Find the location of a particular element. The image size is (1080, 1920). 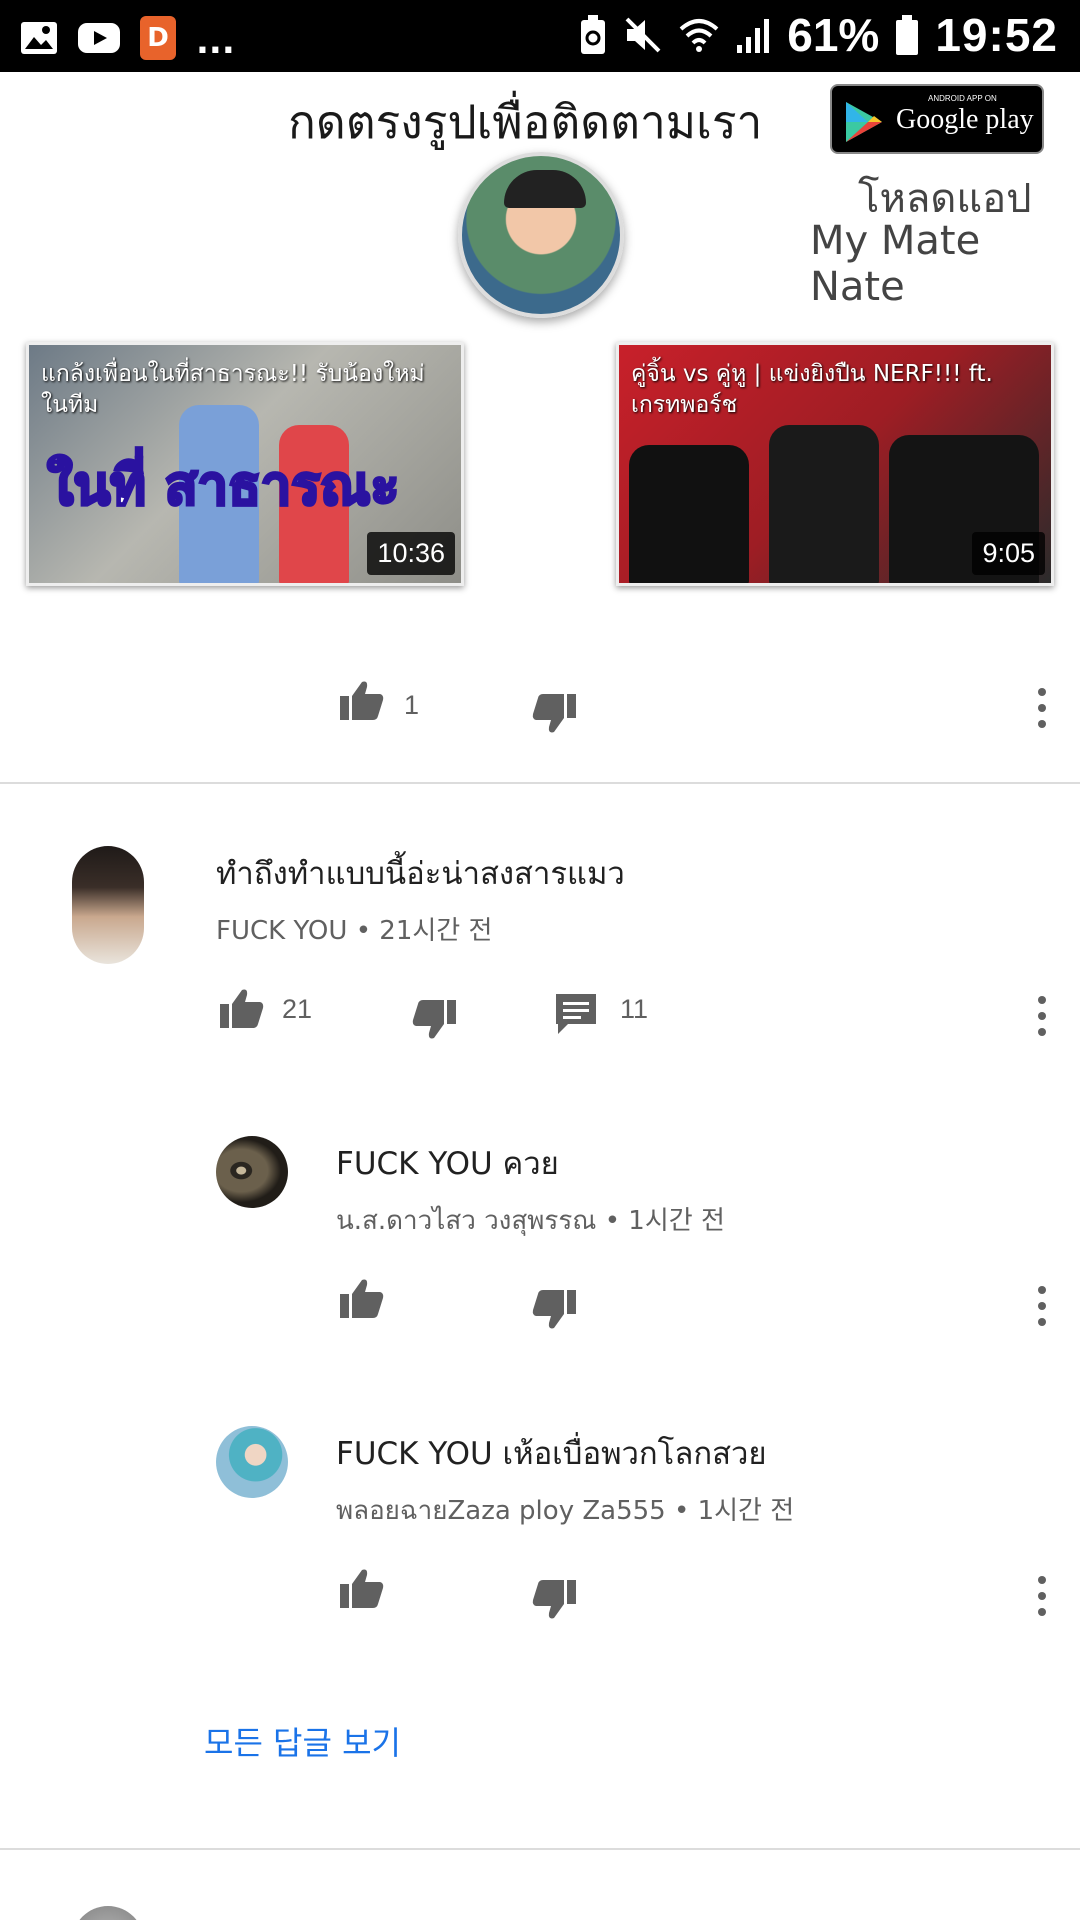

signal-icon is located at coordinates (753, 36).